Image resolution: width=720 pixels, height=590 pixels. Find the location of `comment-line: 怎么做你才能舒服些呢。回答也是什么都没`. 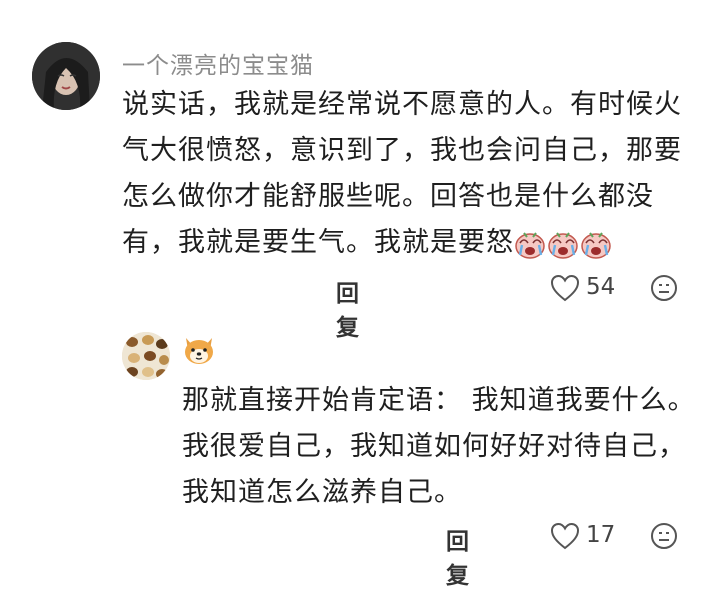

comment-line: 怎么做你才能舒服些呢。回答也是什么都没 is located at coordinates (388, 196).